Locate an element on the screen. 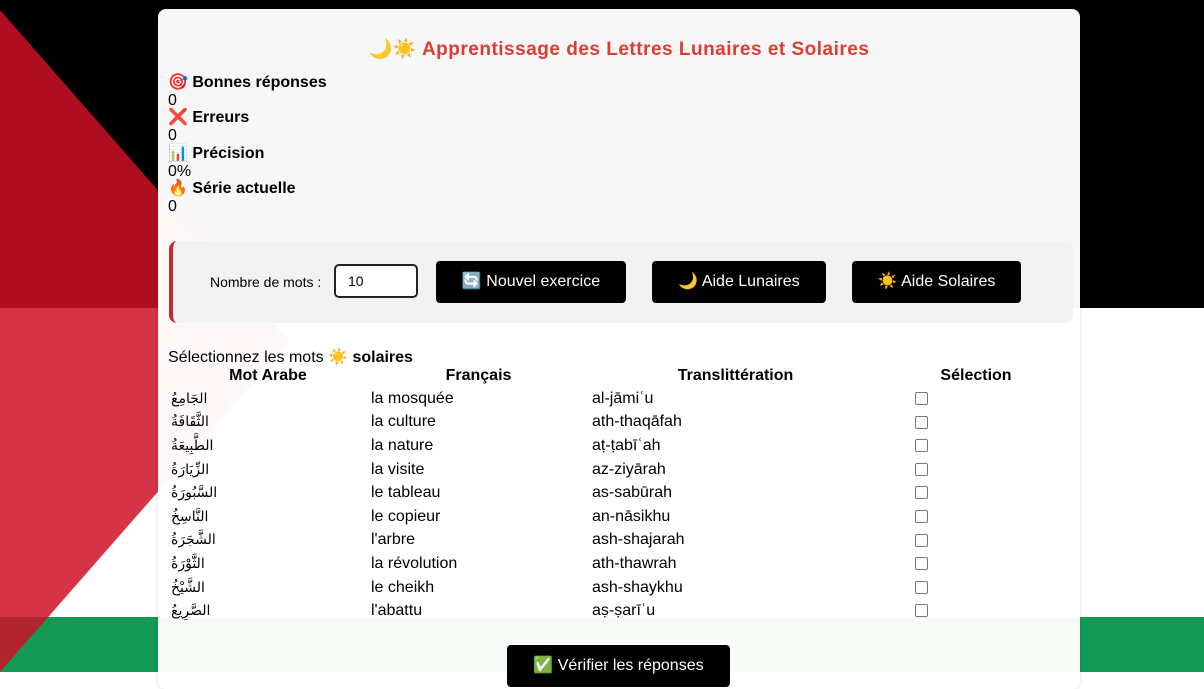 This screenshot has width=1204, height=689. arabic-word: الشَّيْخُ is located at coordinates (188, 587).